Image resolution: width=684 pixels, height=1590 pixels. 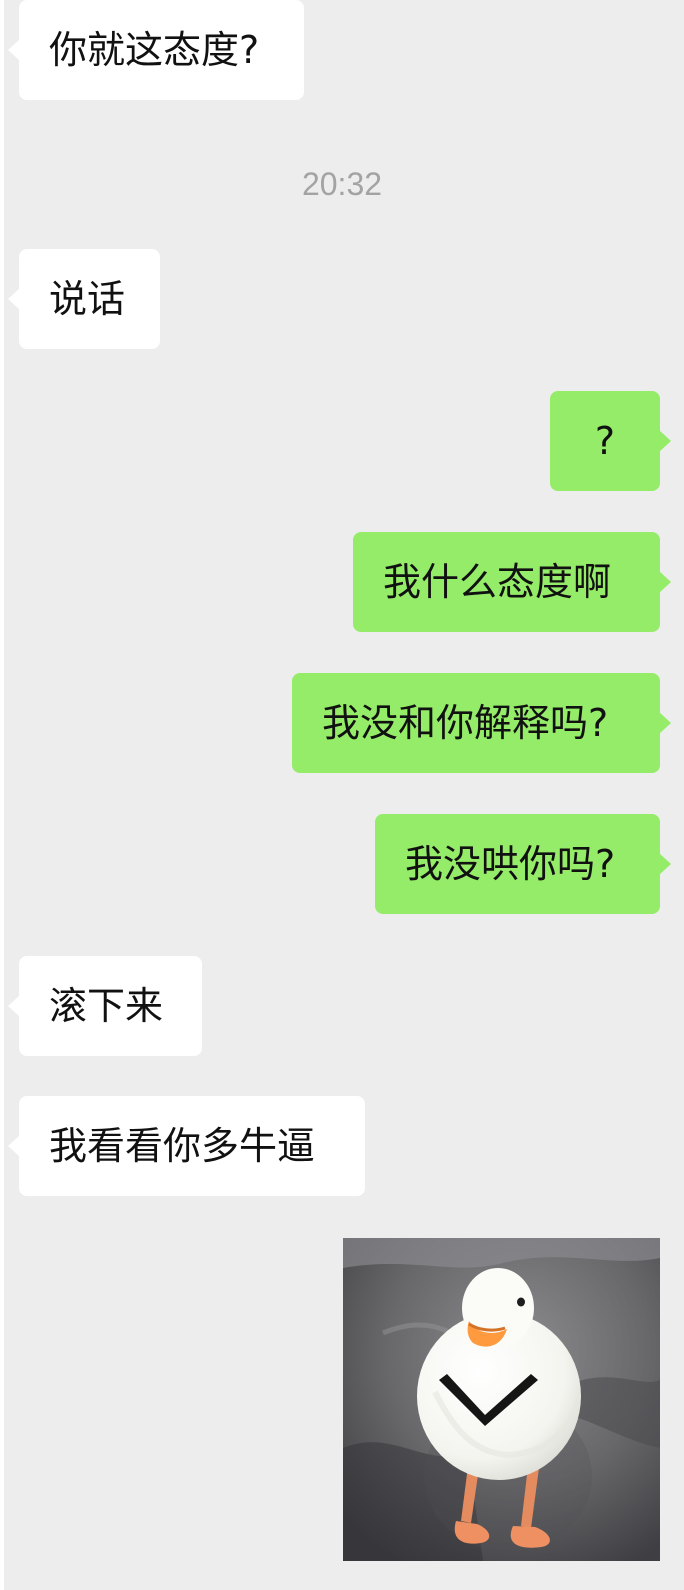 What do you see at coordinates (84, 299) in the screenshot?
I see `incoming-message-bubble: 说话` at bounding box center [84, 299].